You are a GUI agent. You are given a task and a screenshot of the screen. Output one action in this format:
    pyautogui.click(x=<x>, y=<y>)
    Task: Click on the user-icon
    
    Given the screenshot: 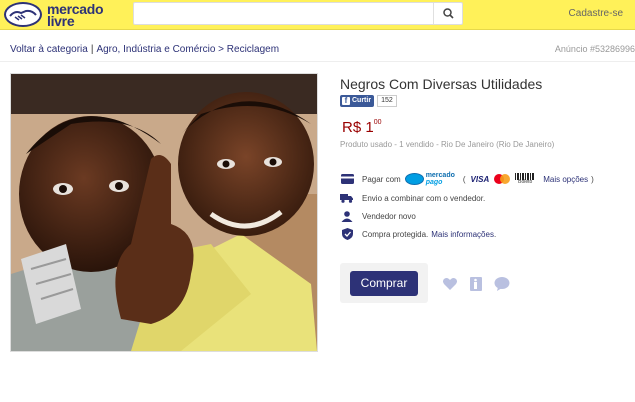 What is the action you would take?
    pyautogui.click(x=347, y=216)
    